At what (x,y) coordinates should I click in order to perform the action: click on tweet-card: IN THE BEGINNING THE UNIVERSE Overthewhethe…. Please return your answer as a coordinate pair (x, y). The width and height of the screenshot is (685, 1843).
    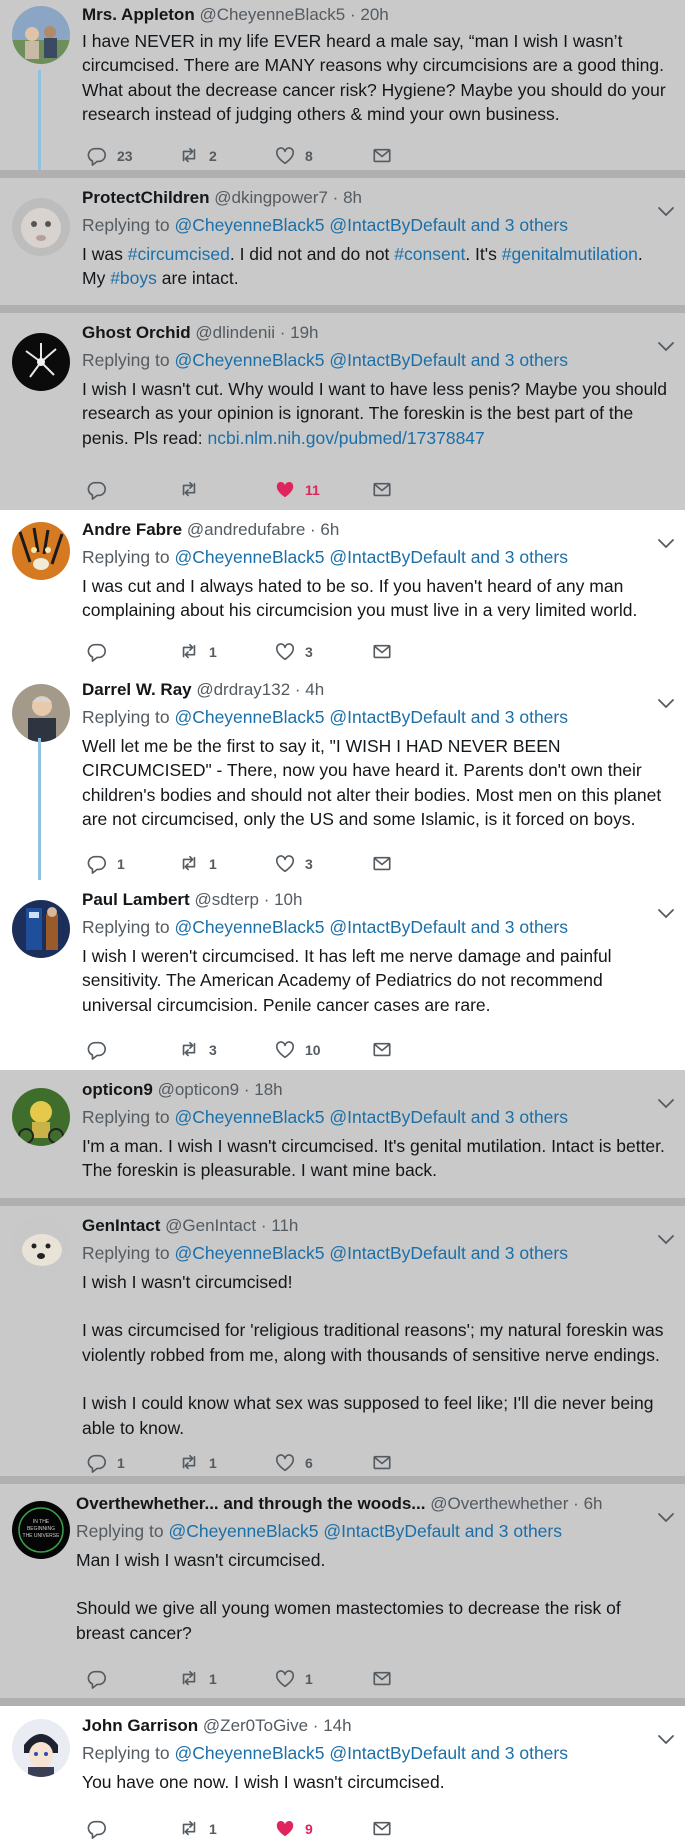
    Looking at the image, I should click on (342, 1591).